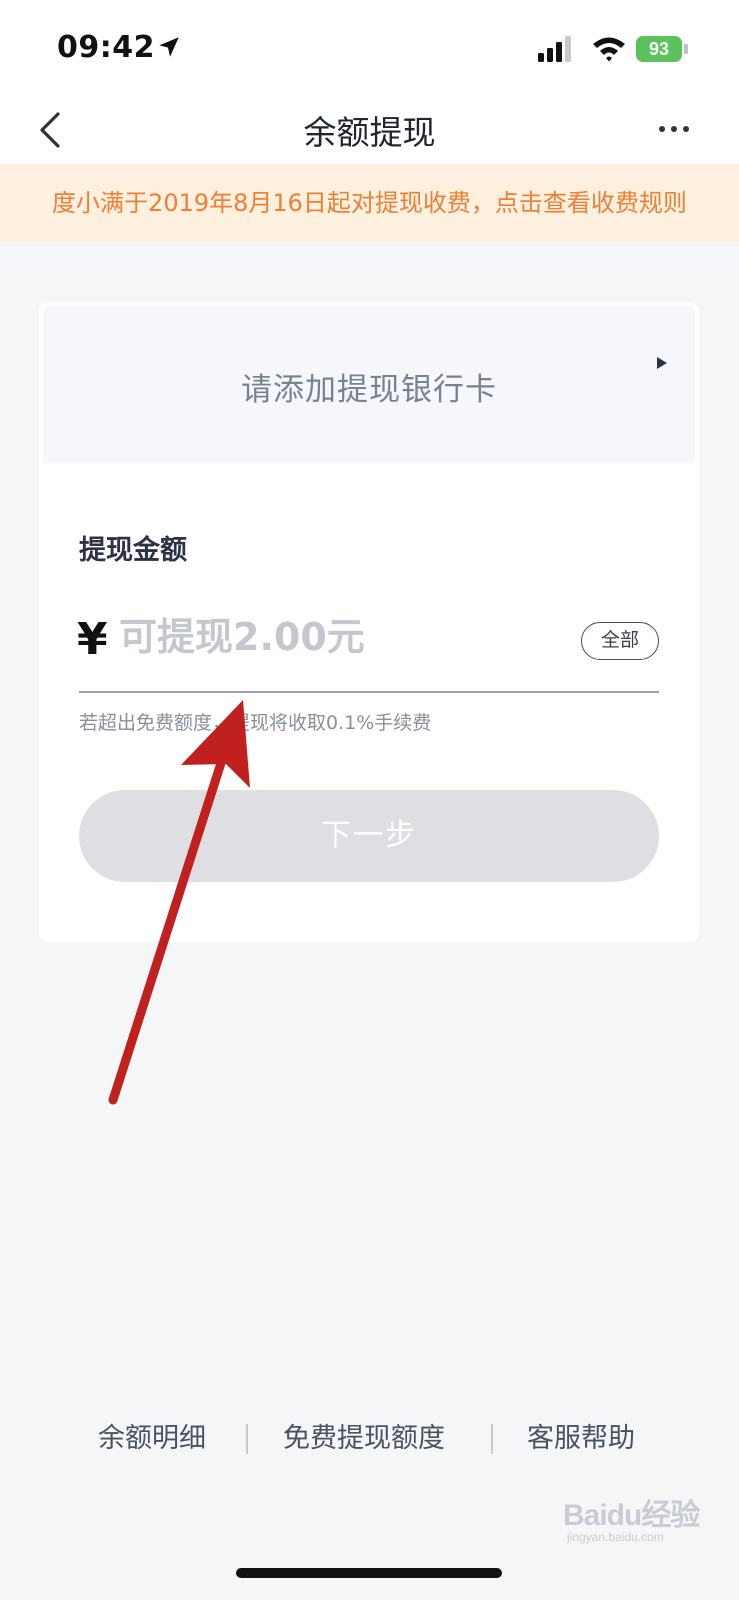  I want to click on location-arrow-icon, so click(169, 47).